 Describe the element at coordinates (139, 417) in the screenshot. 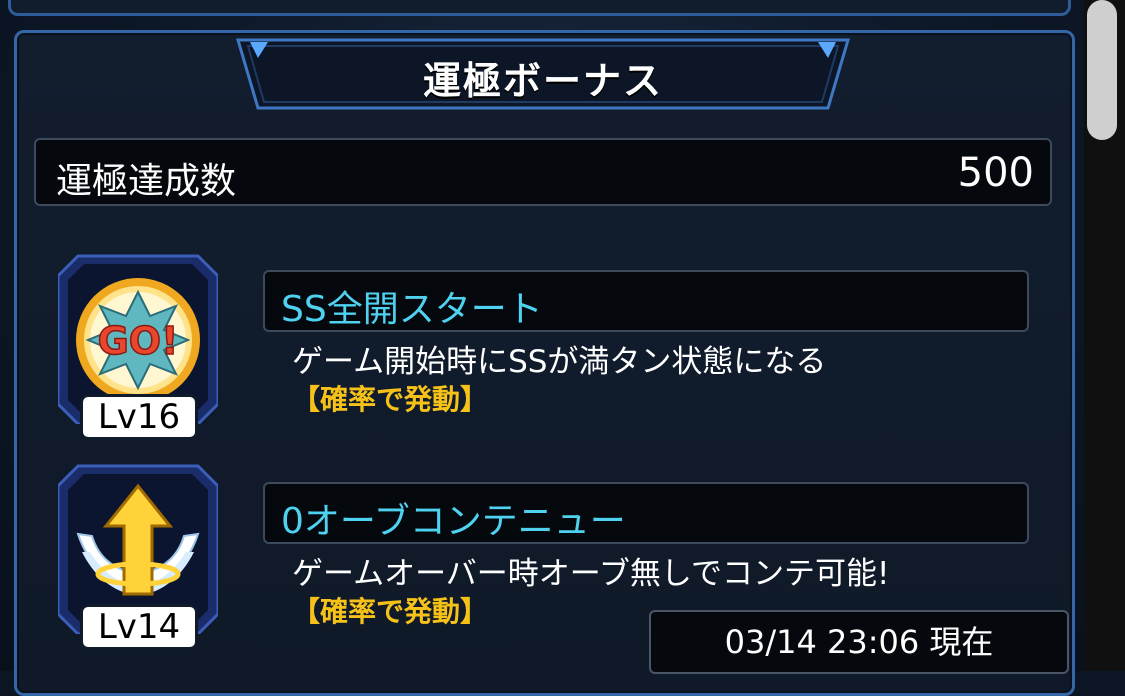

I see `level-badge: Lv16` at that location.